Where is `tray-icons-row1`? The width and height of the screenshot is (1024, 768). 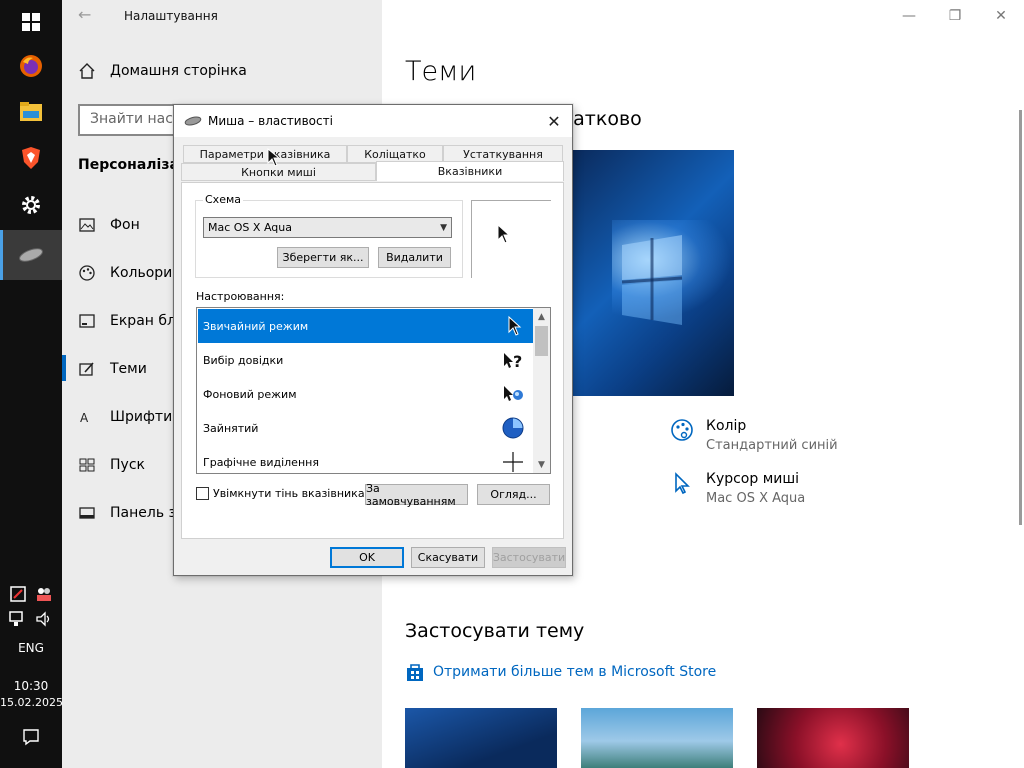 tray-icons-row1 is located at coordinates (31, 596).